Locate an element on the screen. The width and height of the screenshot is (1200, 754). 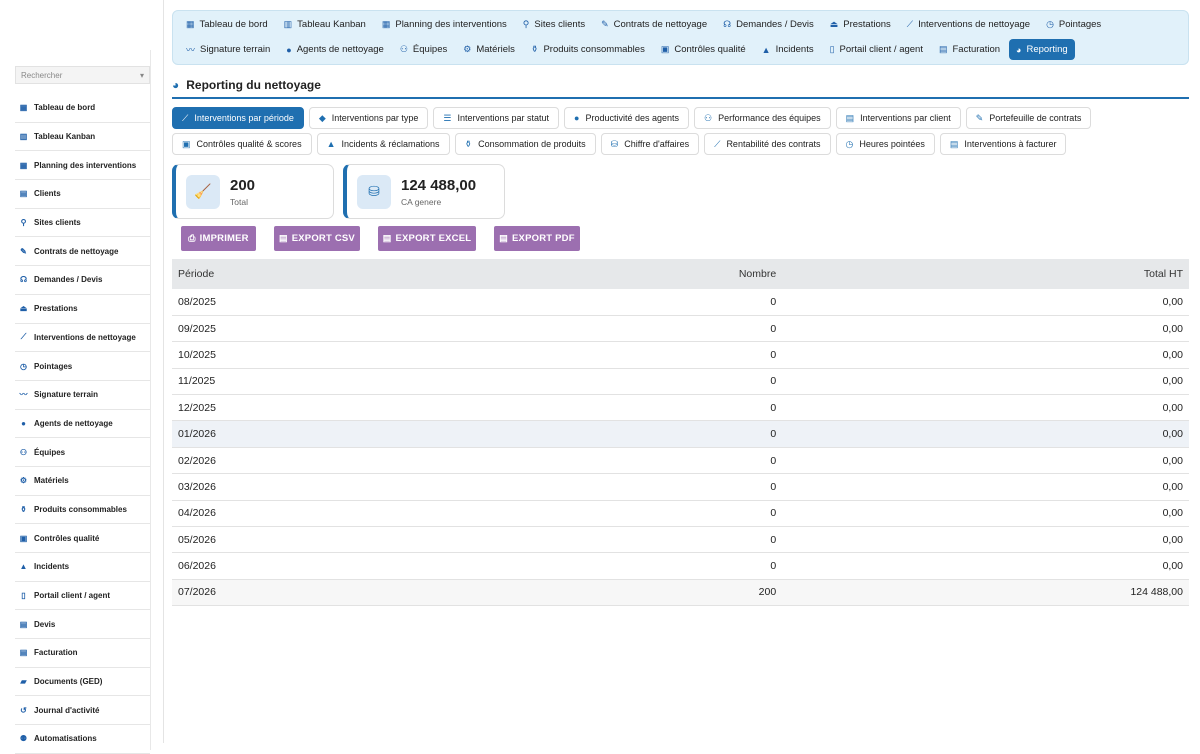
kpi-card-total: 🧹 200 Total is located at coordinates (253, 191).